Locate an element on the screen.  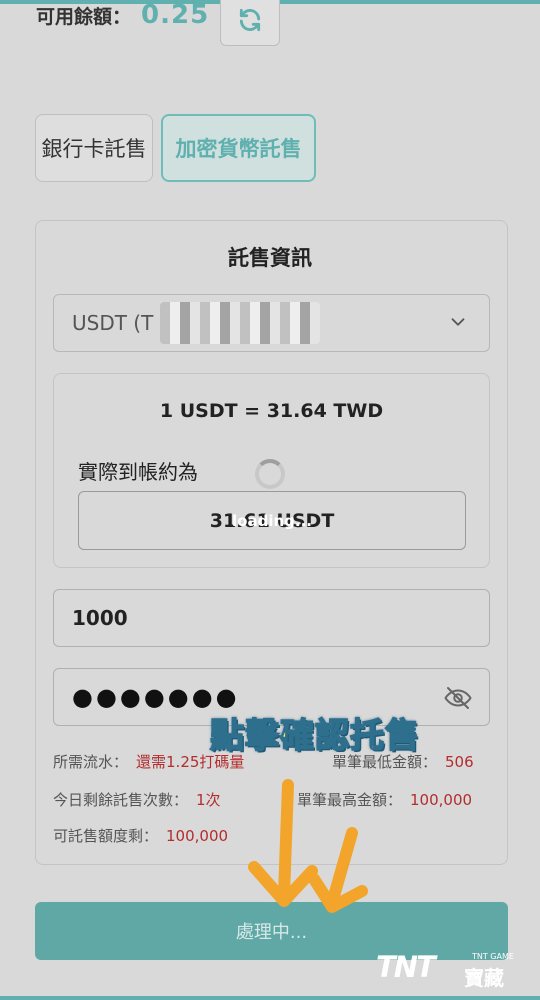
currency-select-value: USDT (T is located at coordinates (113, 323).